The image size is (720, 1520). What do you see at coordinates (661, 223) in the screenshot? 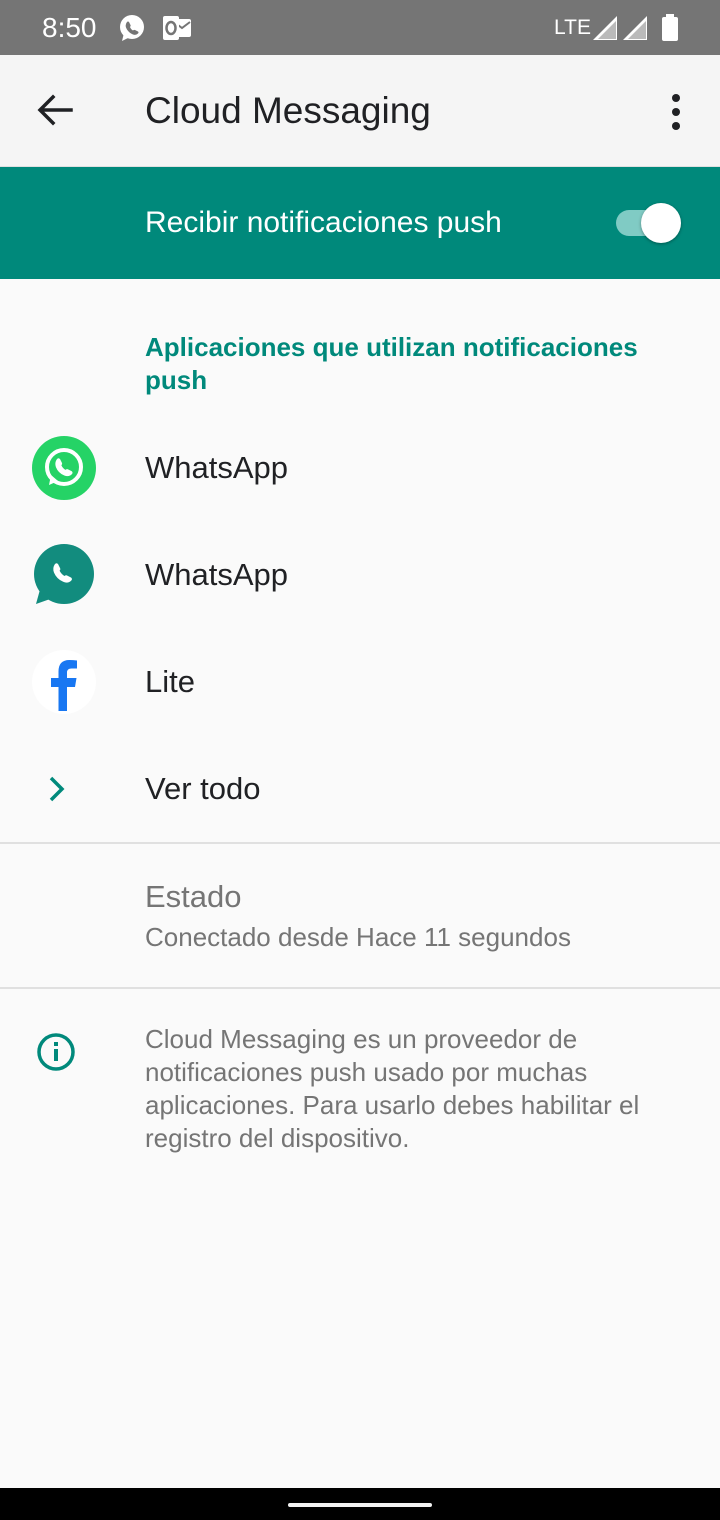
I see `switch-thumb` at bounding box center [661, 223].